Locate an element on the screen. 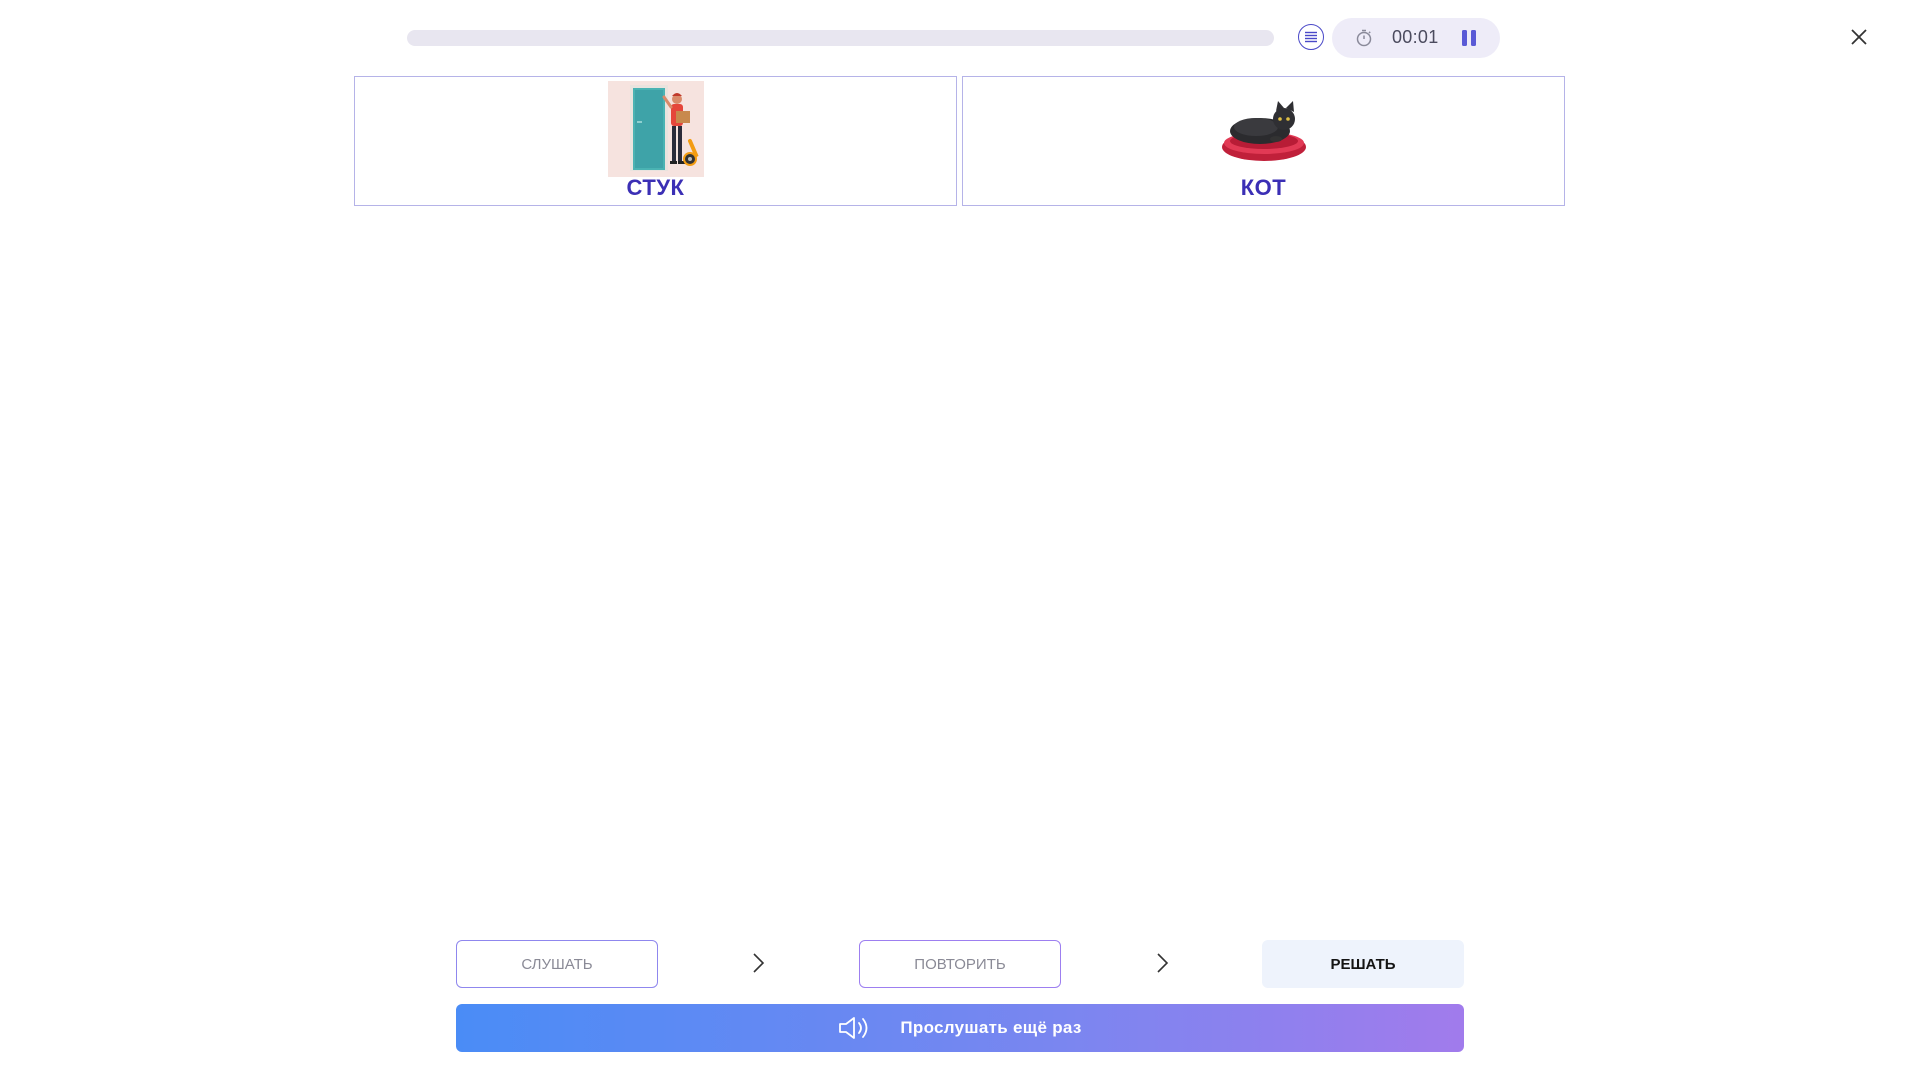 The height and width of the screenshot is (1080, 1920). list-icon is located at coordinates (1311, 37).